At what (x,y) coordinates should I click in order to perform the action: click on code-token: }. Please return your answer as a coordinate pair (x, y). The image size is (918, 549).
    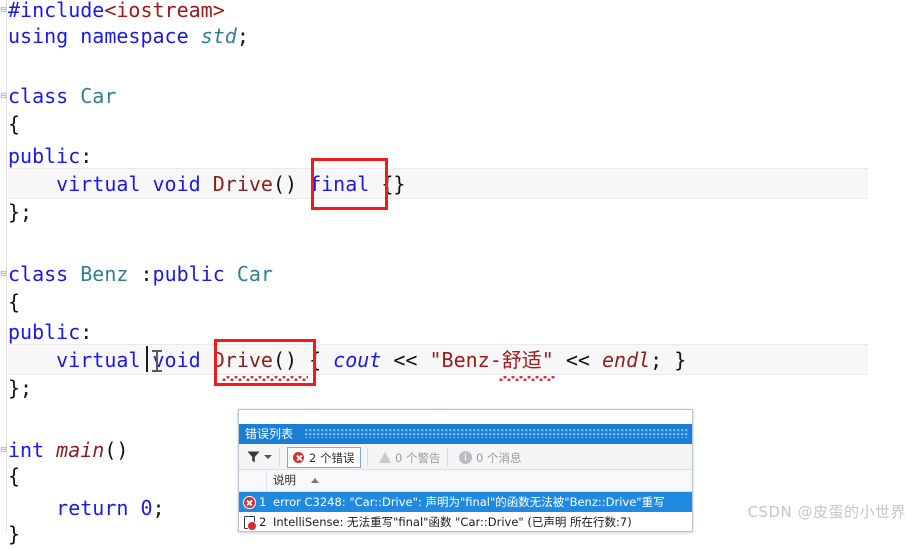
    Looking at the image, I should click on (14, 534).